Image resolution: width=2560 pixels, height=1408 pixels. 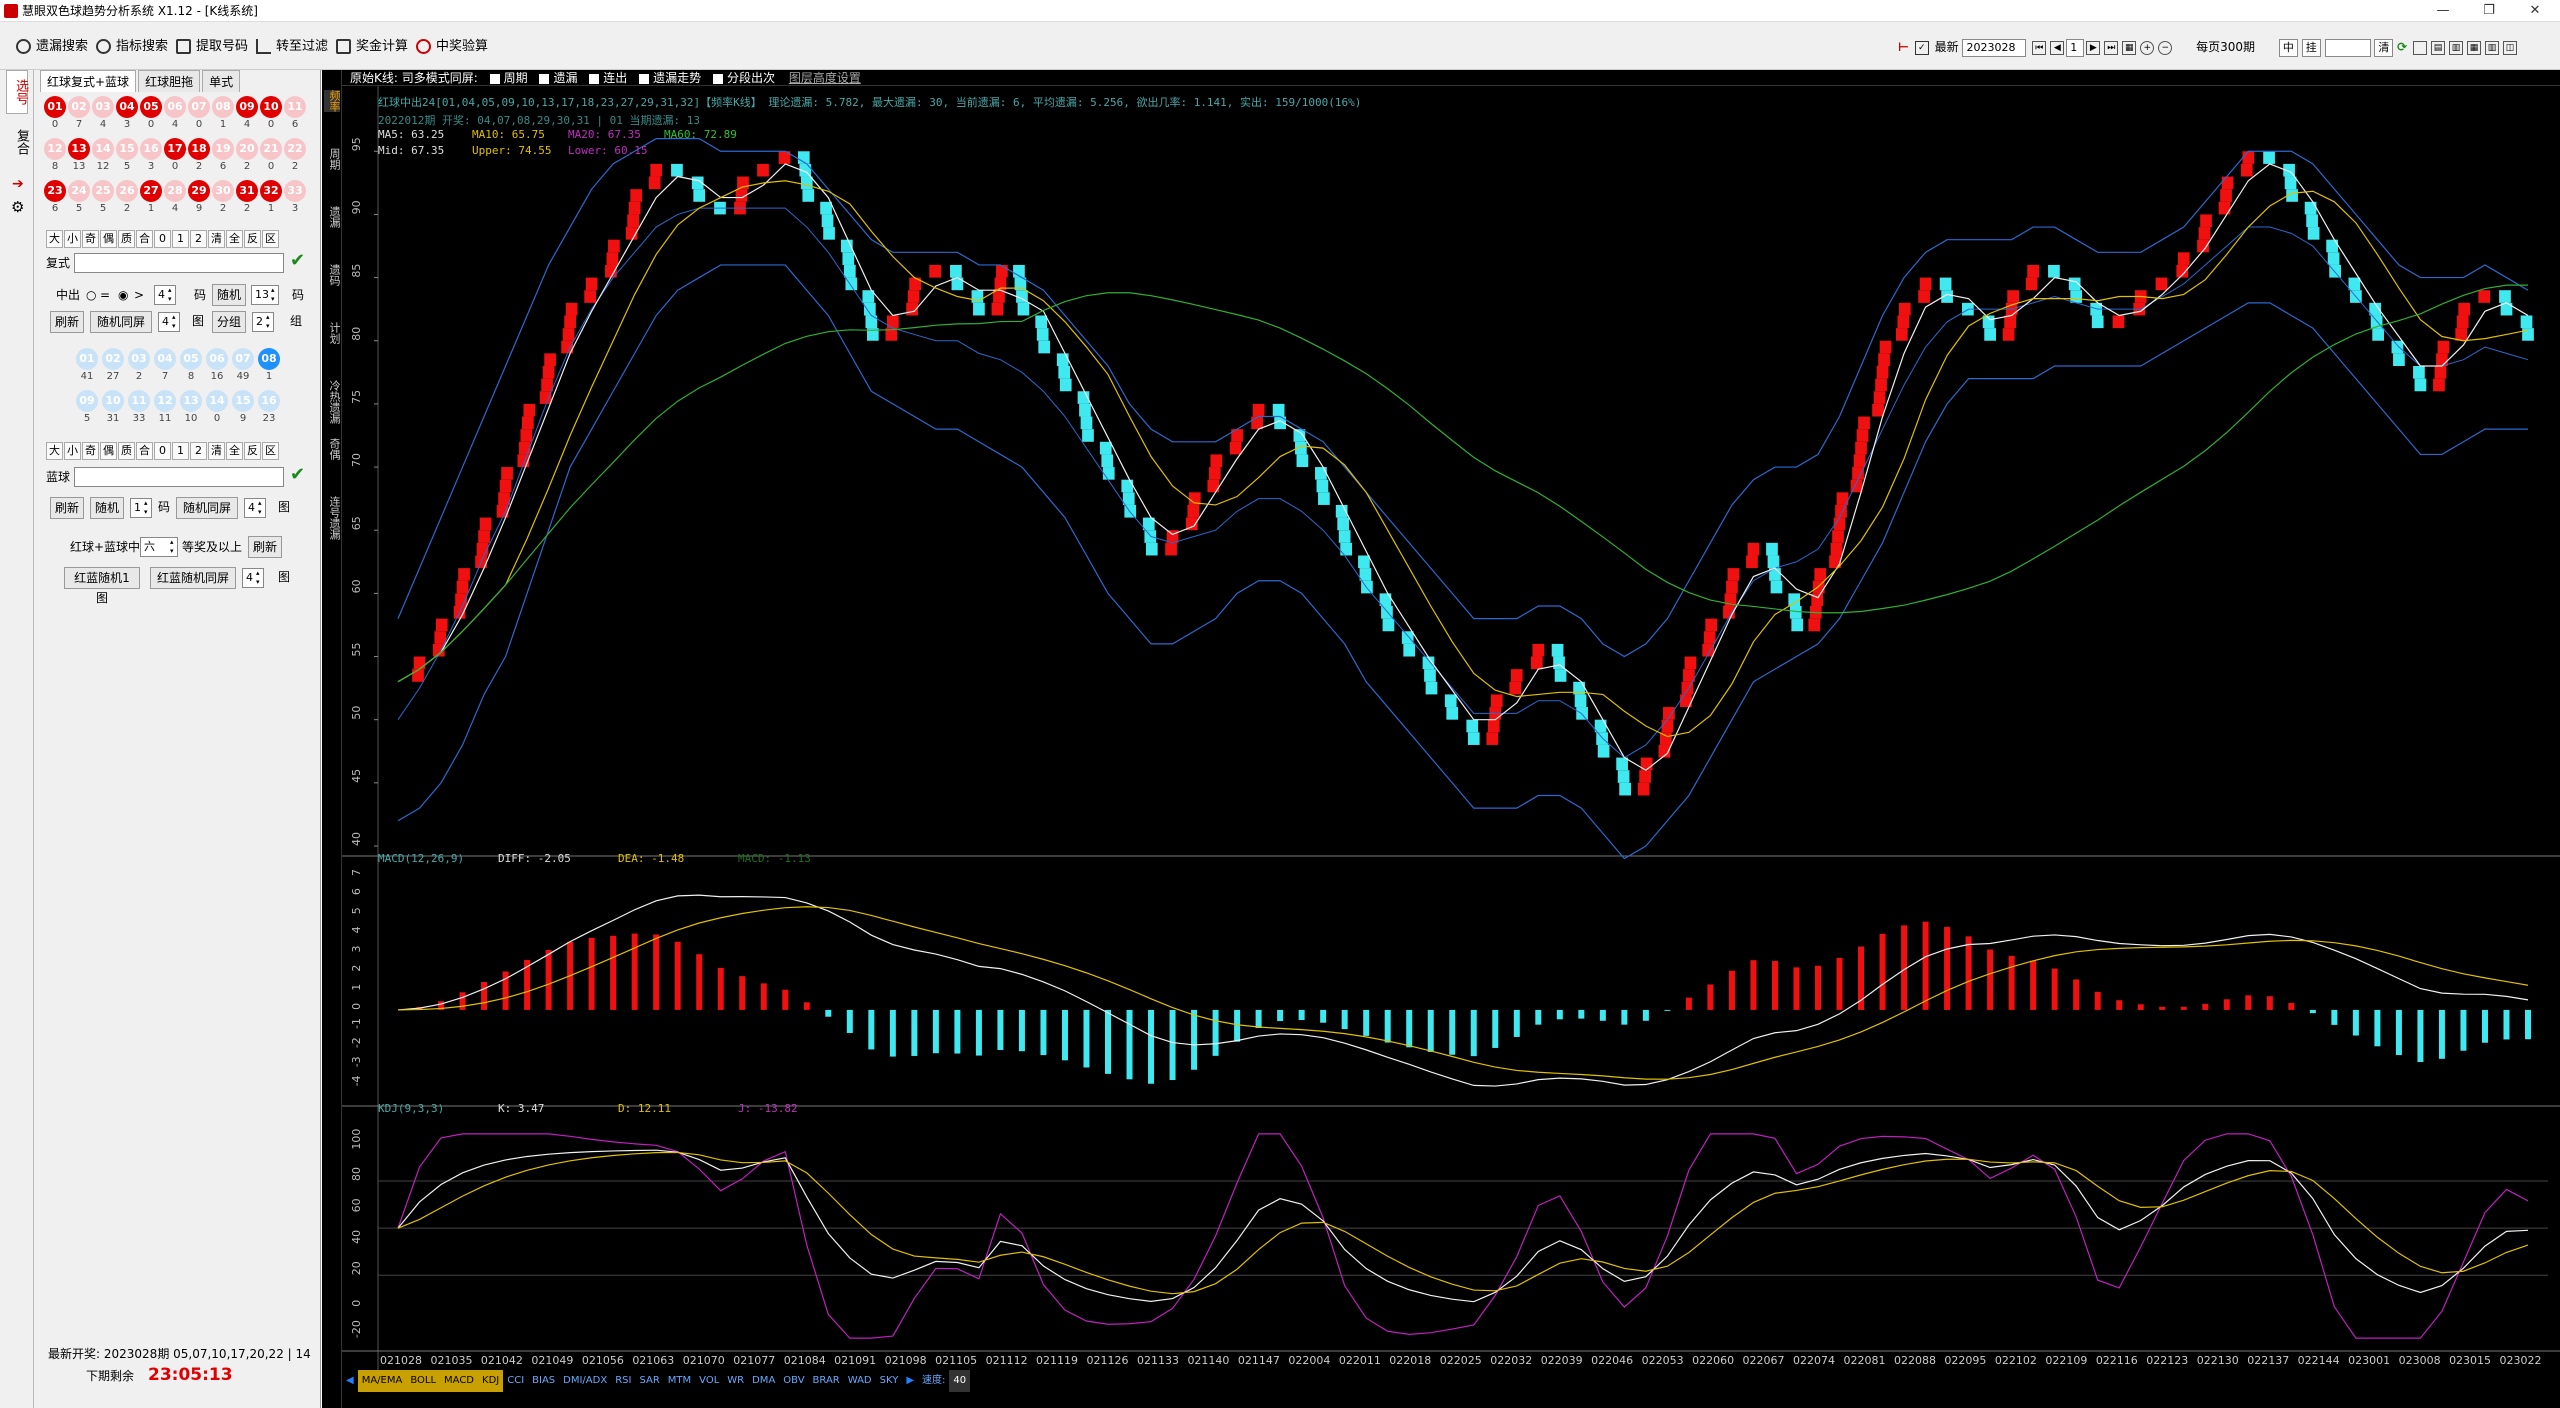 I want to click on blue-refresh-button: 刷新, so click(x=67, y=508).